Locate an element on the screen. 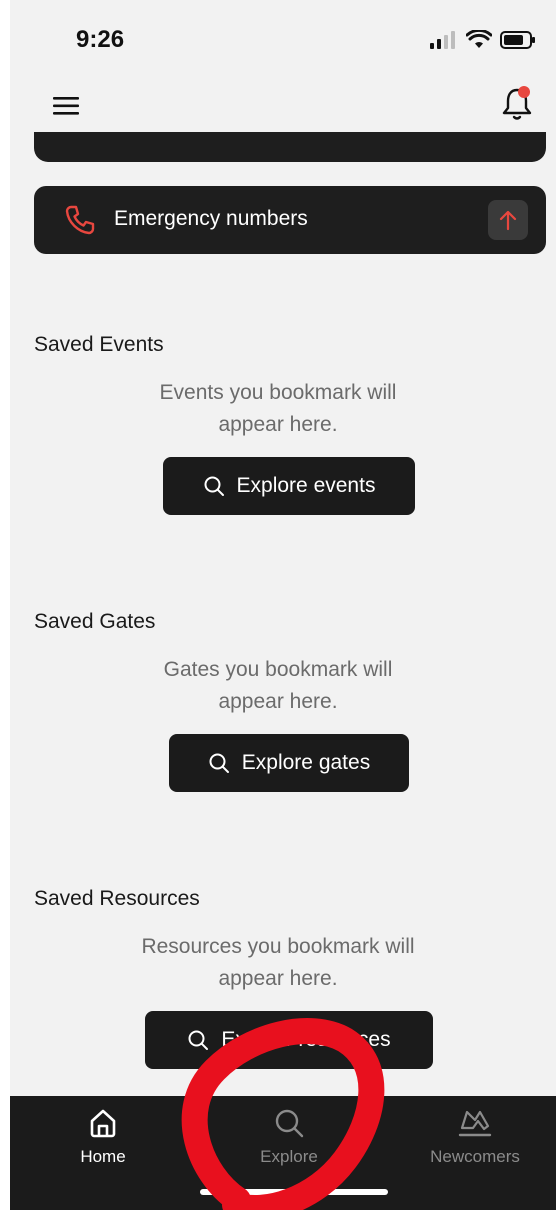 This screenshot has height=1210, width=556. emergency-numbers-label: Emergency numbers is located at coordinates (211, 218).